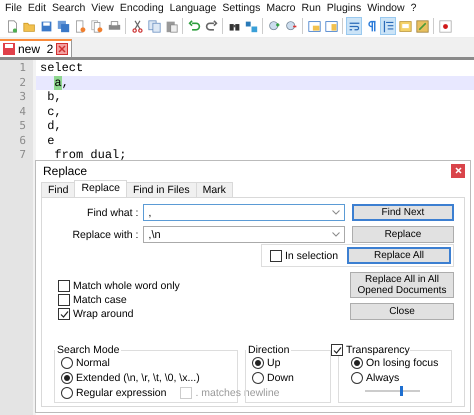 The width and height of the screenshot is (474, 415). What do you see at coordinates (54, 126) in the screenshot?
I see `code-line: d,` at bounding box center [54, 126].